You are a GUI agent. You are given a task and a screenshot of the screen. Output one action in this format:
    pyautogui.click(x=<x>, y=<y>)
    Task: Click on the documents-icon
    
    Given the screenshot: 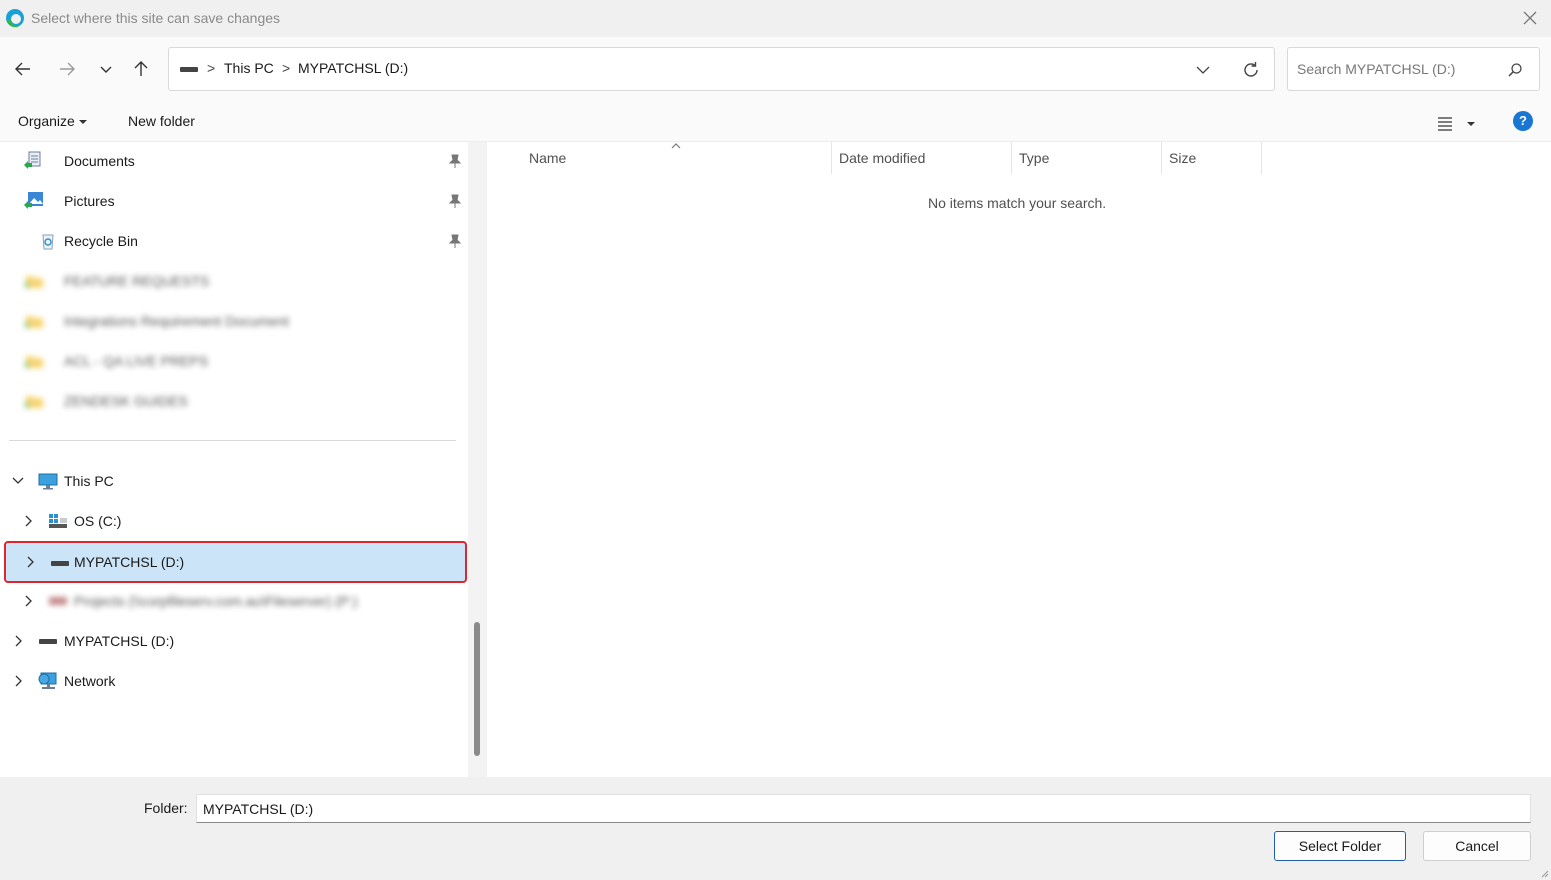 What is the action you would take?
    pyautogui.click(x=32, y=160)
    